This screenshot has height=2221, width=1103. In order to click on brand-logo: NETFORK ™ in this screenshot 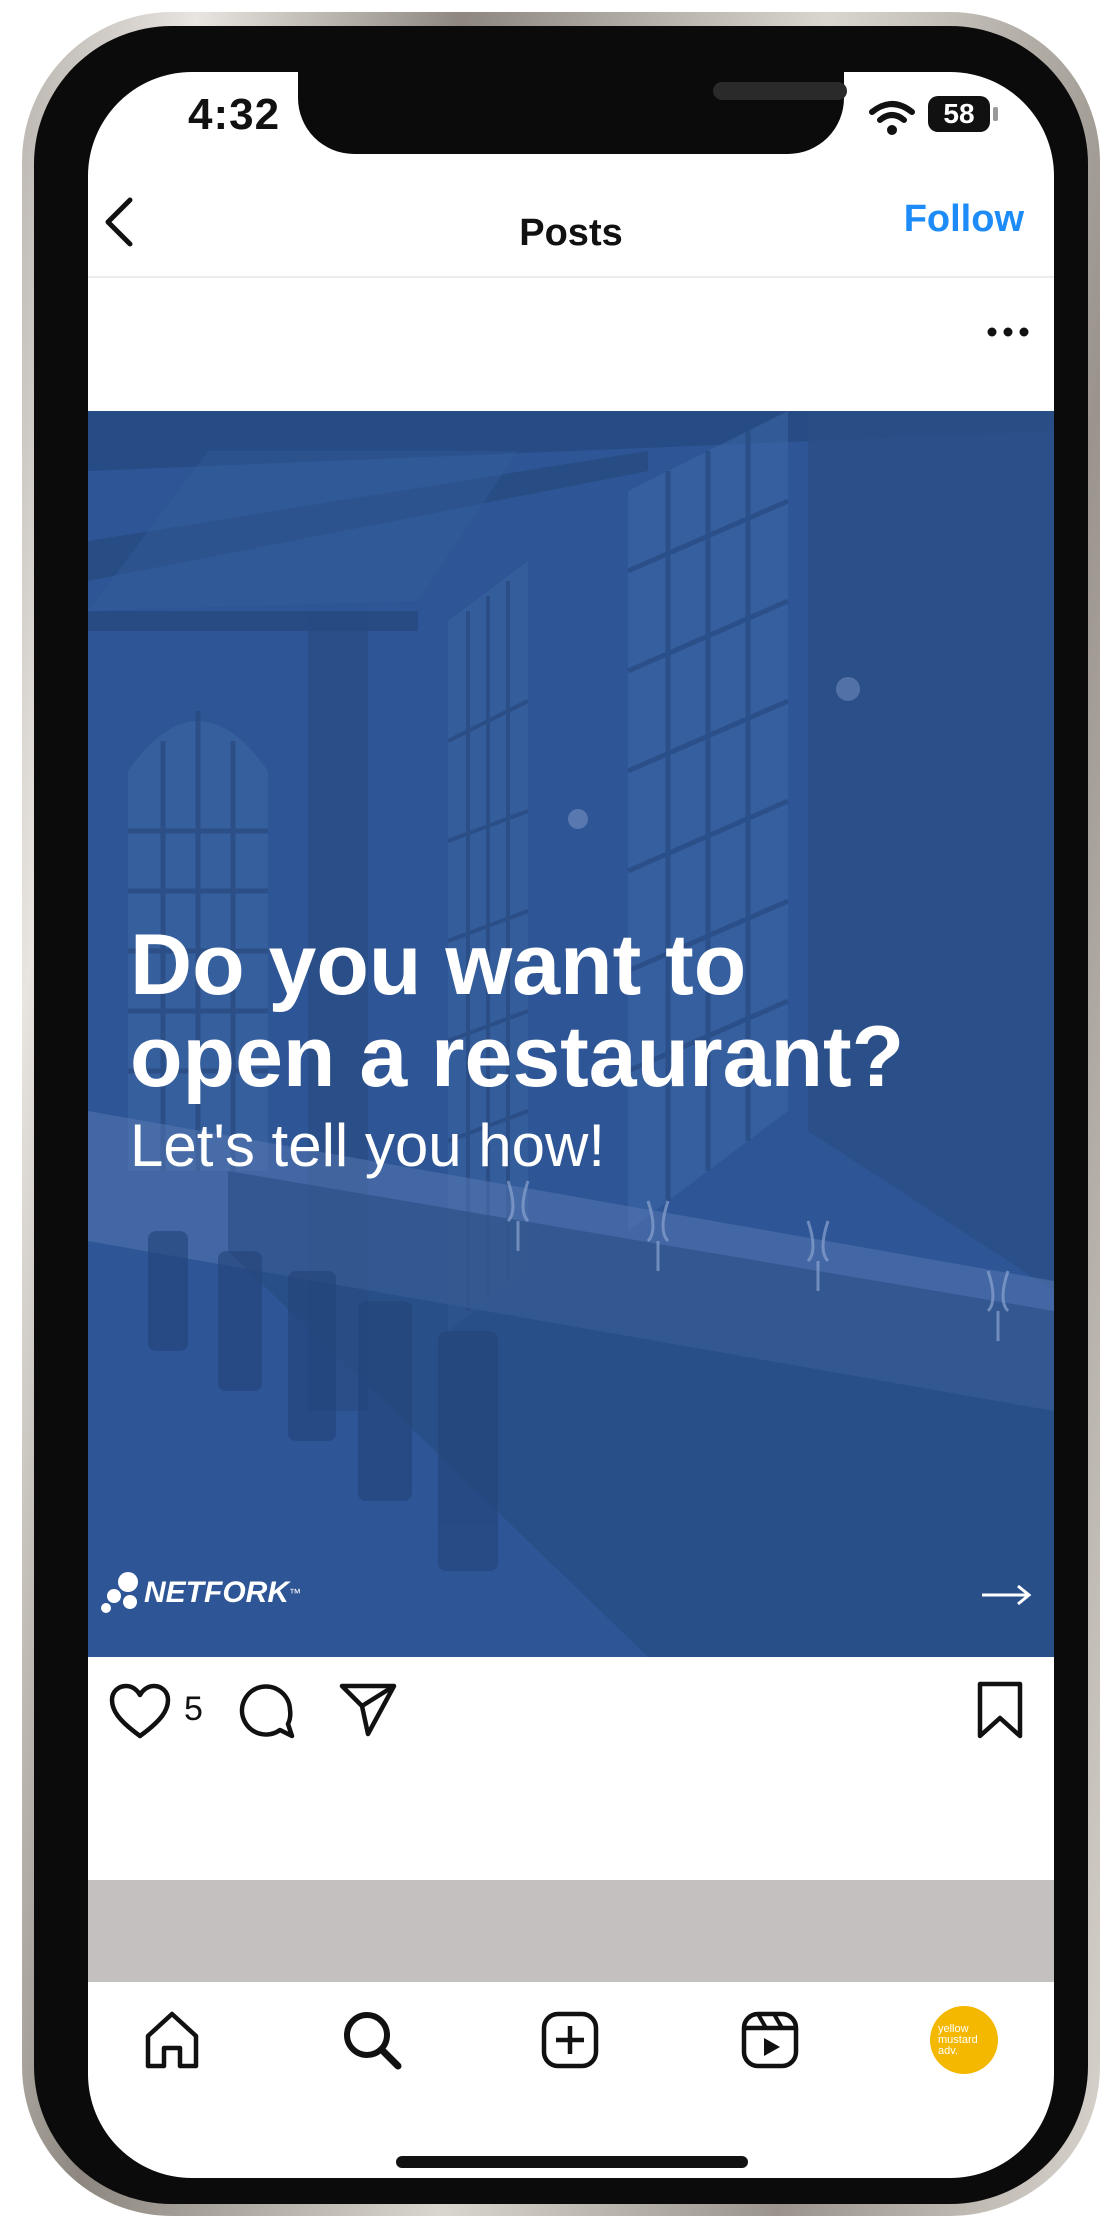, I will do `click(200, 1593)`.